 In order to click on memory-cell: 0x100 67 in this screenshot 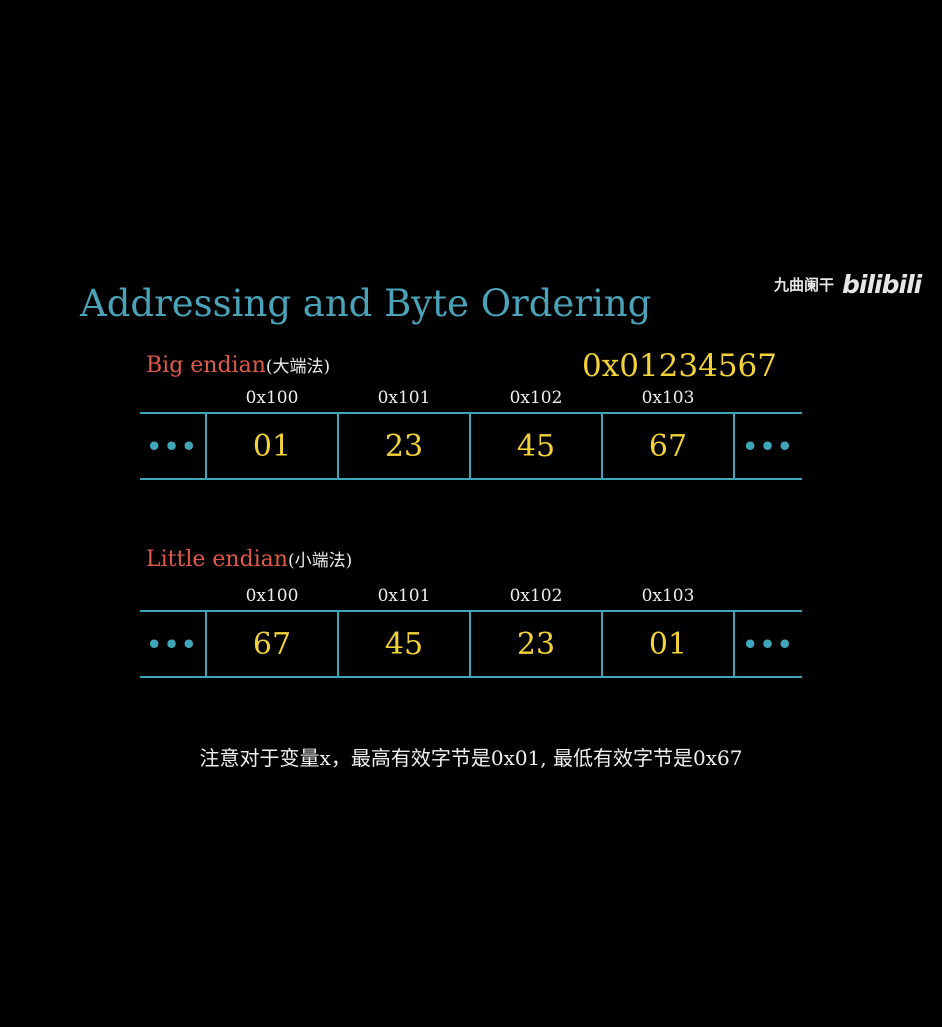, I will do `click(273, 631)`.